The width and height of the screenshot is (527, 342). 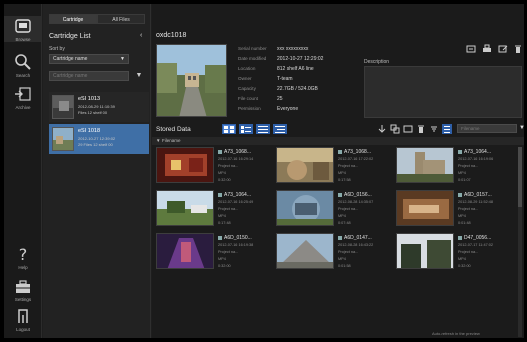 I want to click on detail-row: Capacity 22.7GB / 524.0GB, so click(x=278, y=89).